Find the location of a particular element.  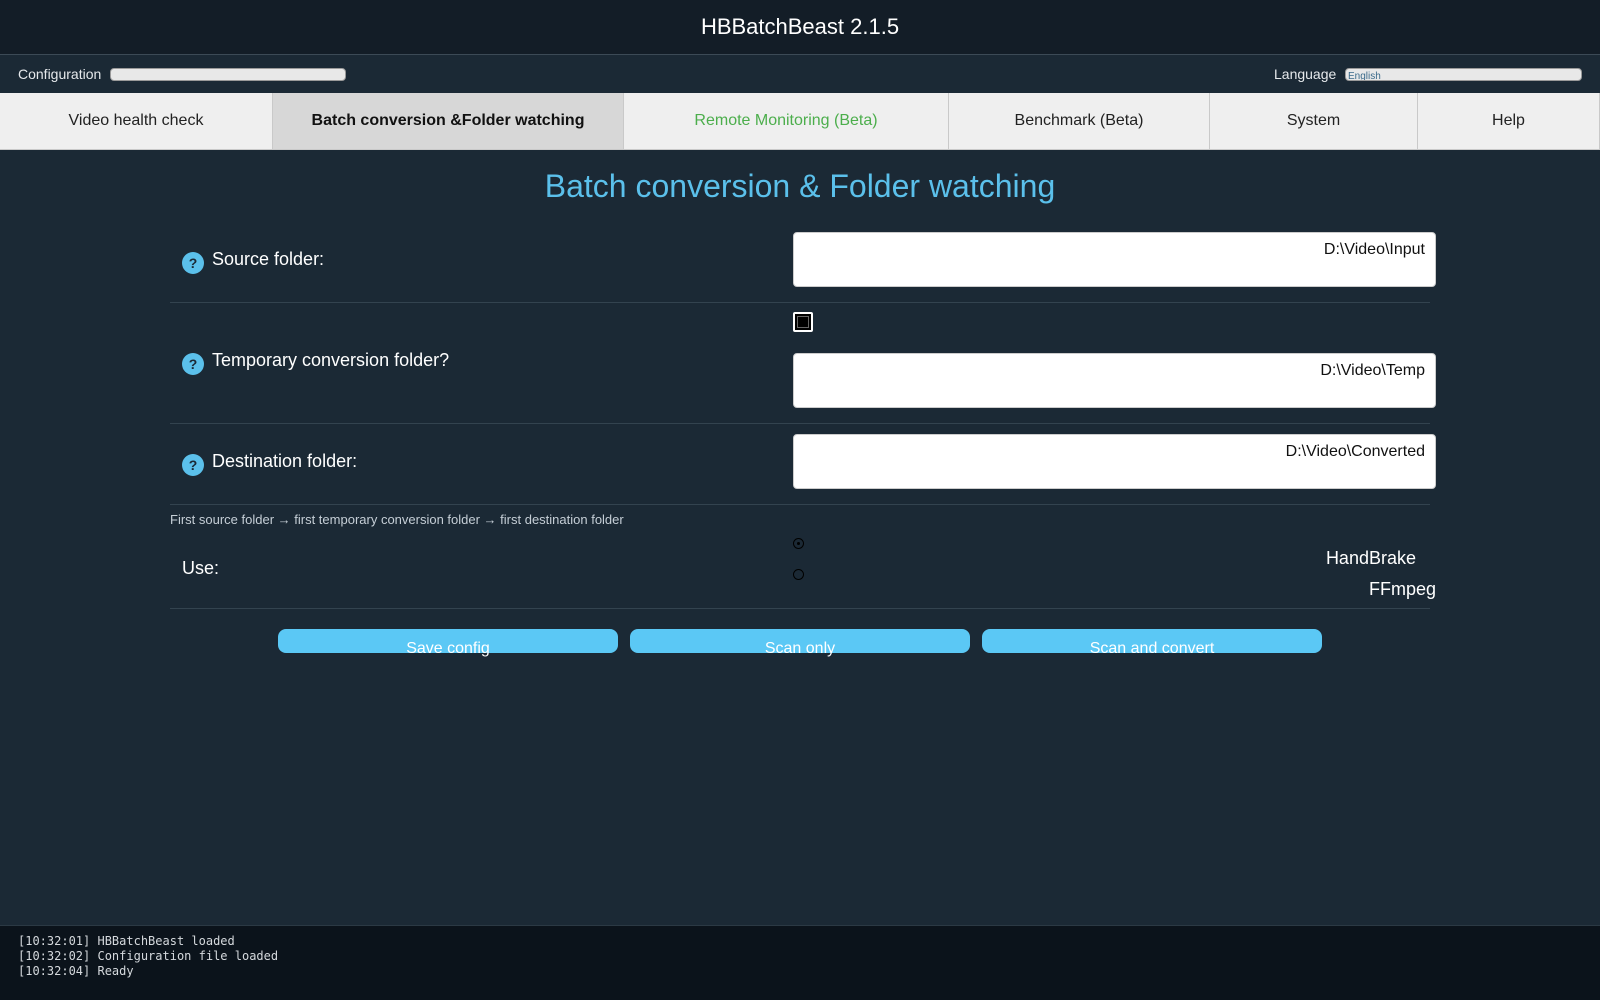

tab-batch-conversion: Batch conversion &Folder watching is located at coordinates (448, 121).